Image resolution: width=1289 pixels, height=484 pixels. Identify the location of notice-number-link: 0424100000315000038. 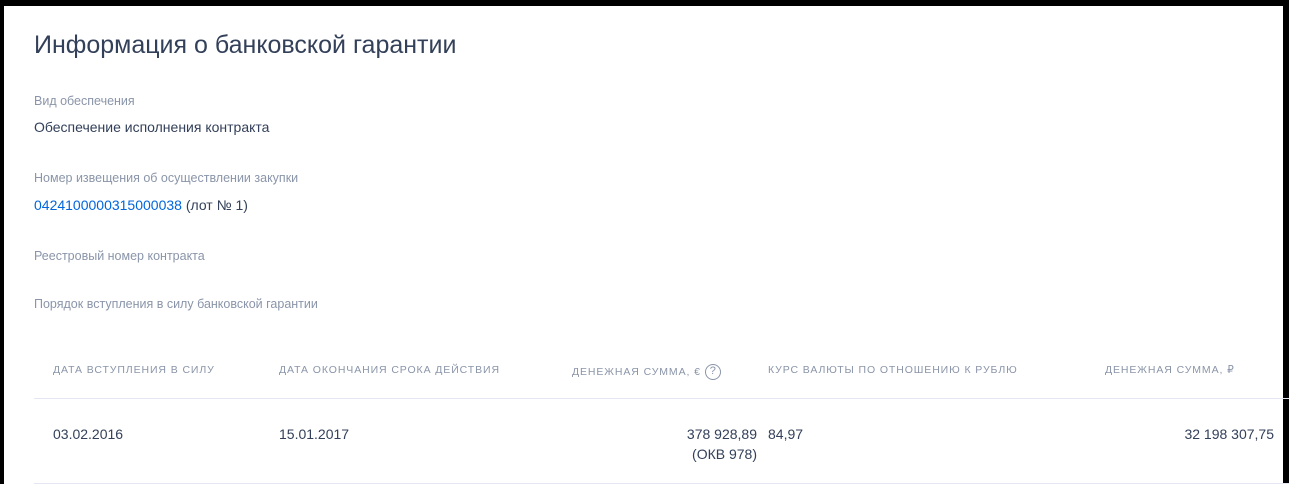
(108, 205).